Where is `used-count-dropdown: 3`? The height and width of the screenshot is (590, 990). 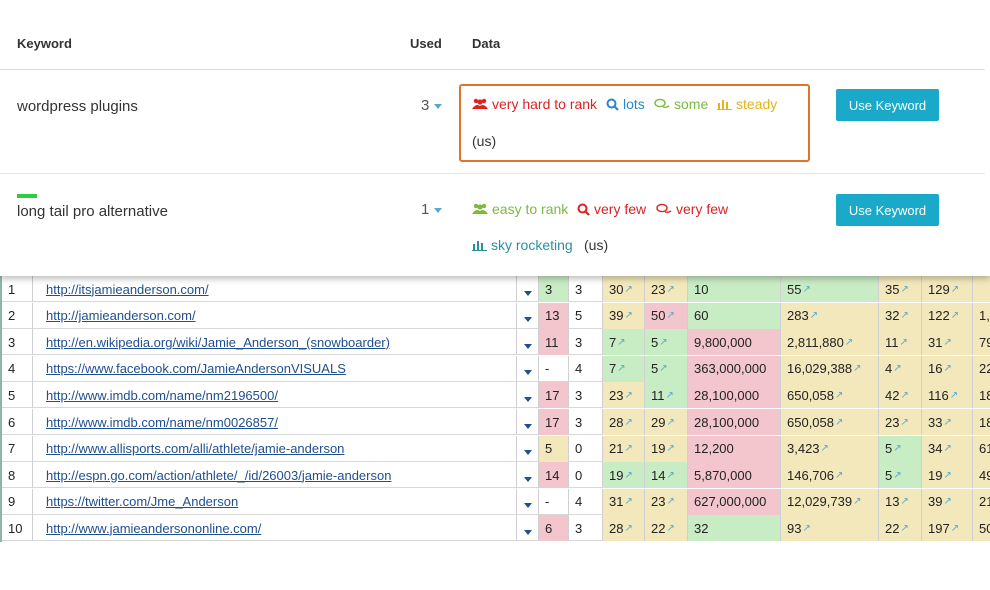
used-count-dropdown: 3 is located at coordinates (432, 105).